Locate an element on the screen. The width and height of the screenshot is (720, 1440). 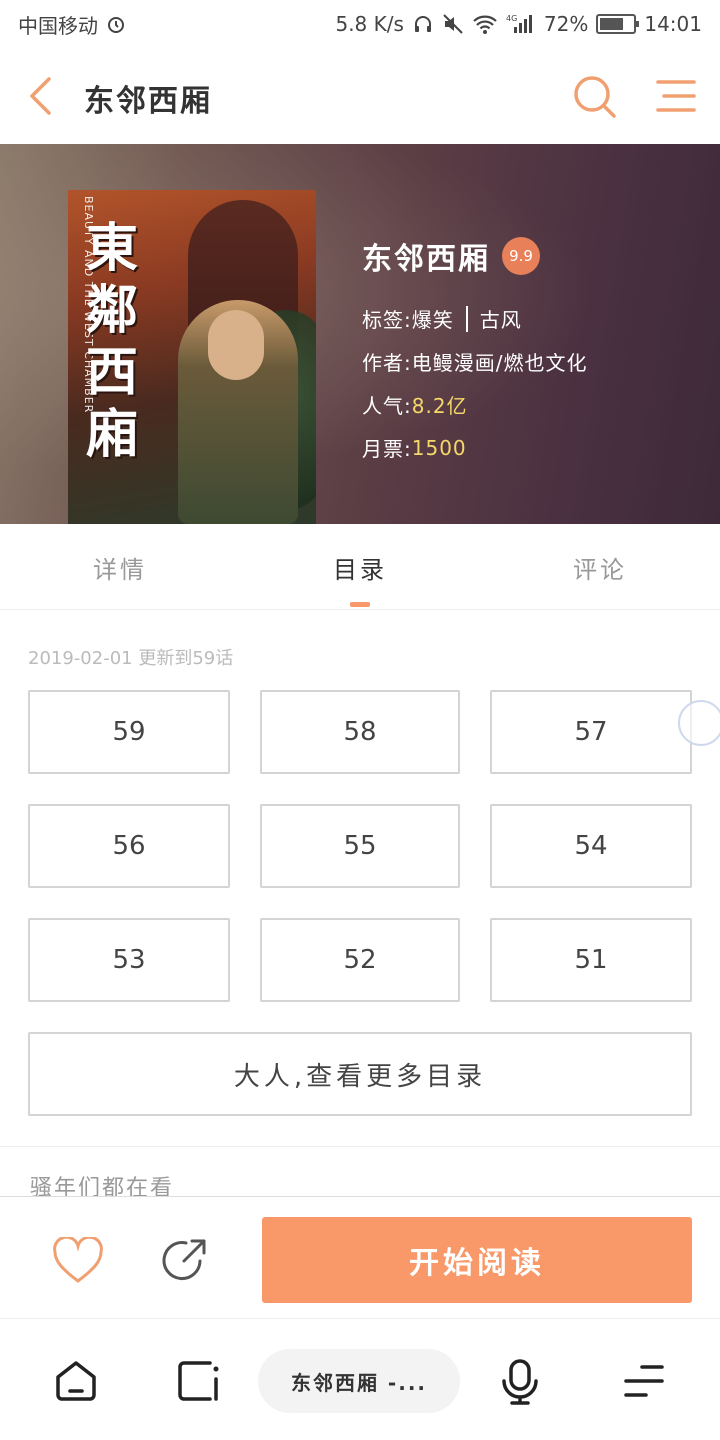
chevron-left-icon is located at coordinates (40, 96).